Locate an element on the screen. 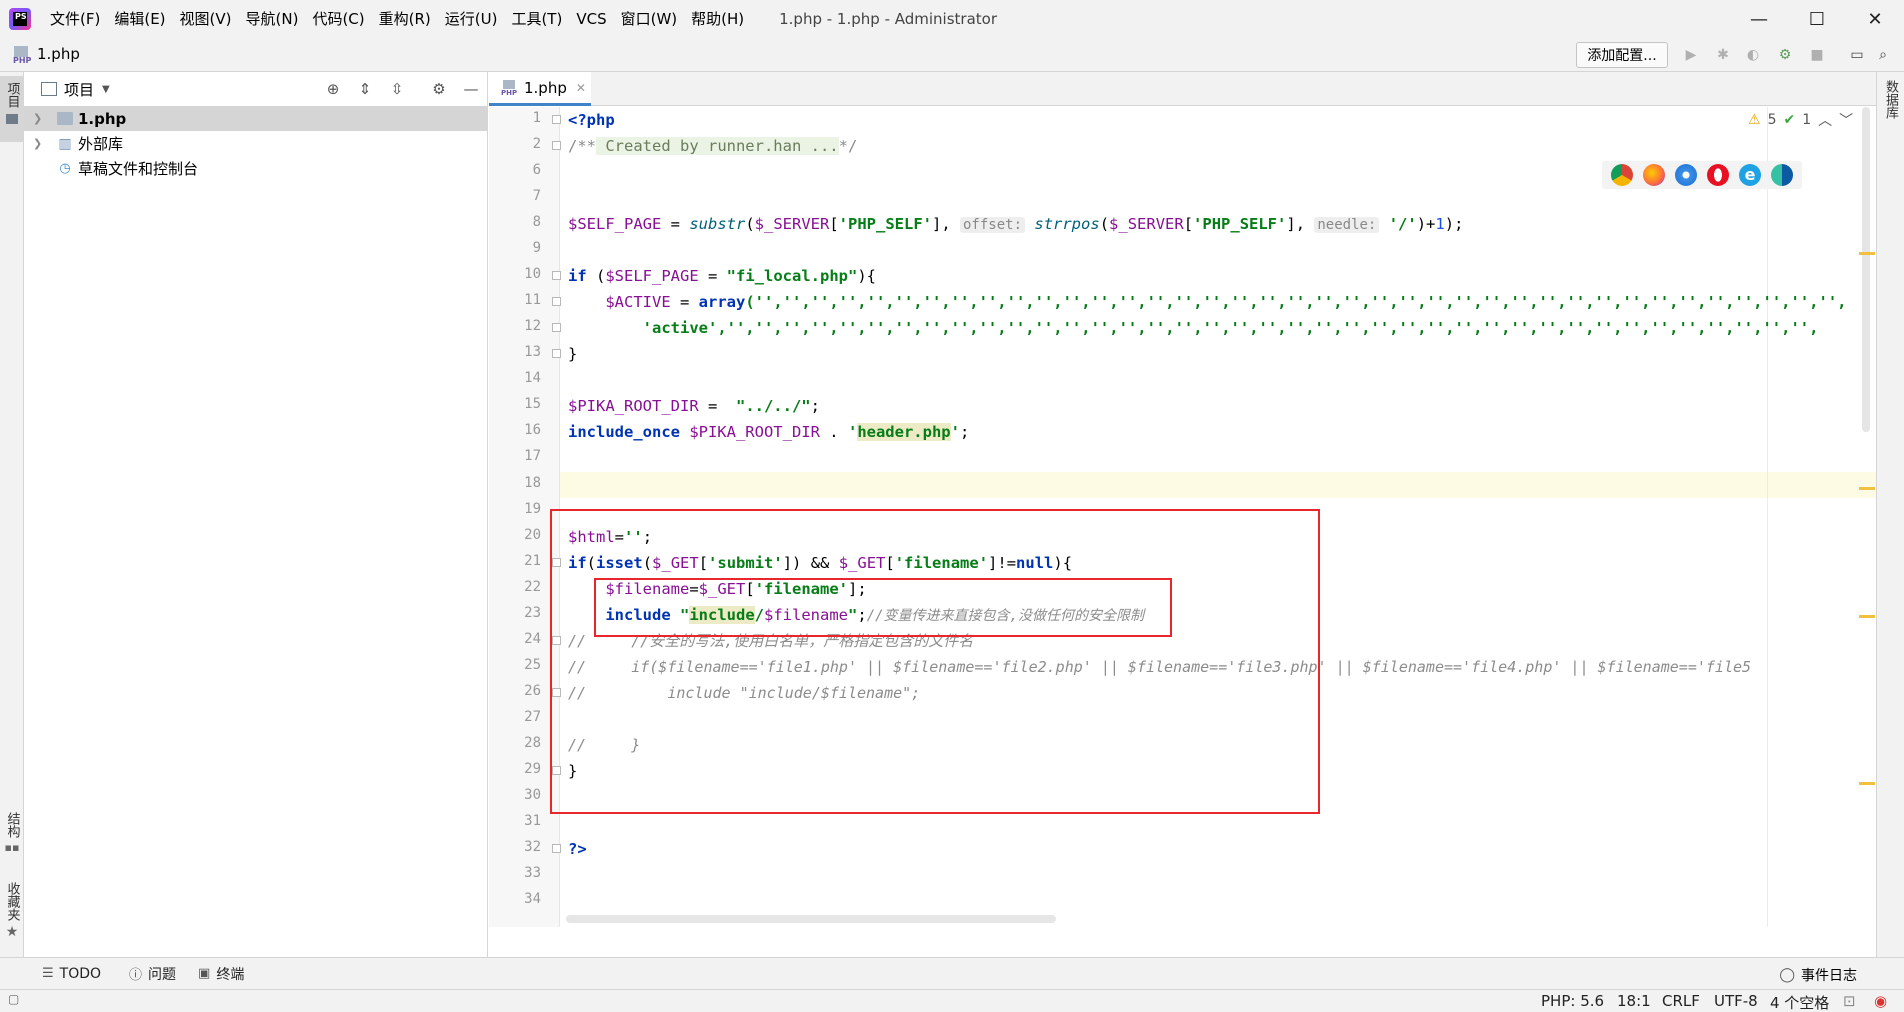  hide-panel-icon: — is located at coordinates (471, 89).